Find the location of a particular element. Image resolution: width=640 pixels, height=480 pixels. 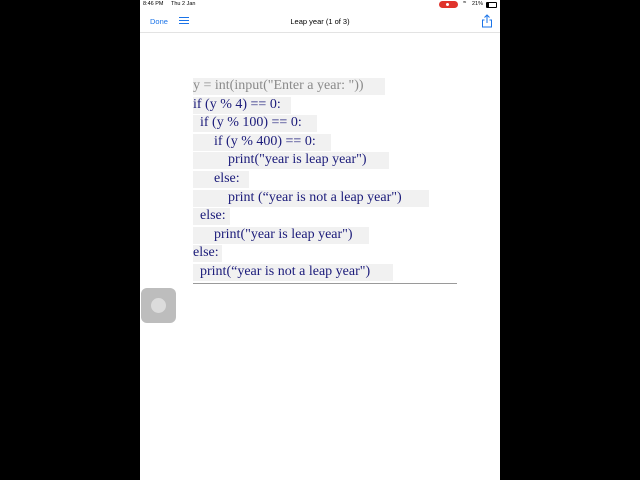

code-line-text: if (y % 400) == 0: is located at coordinates (254, 141).